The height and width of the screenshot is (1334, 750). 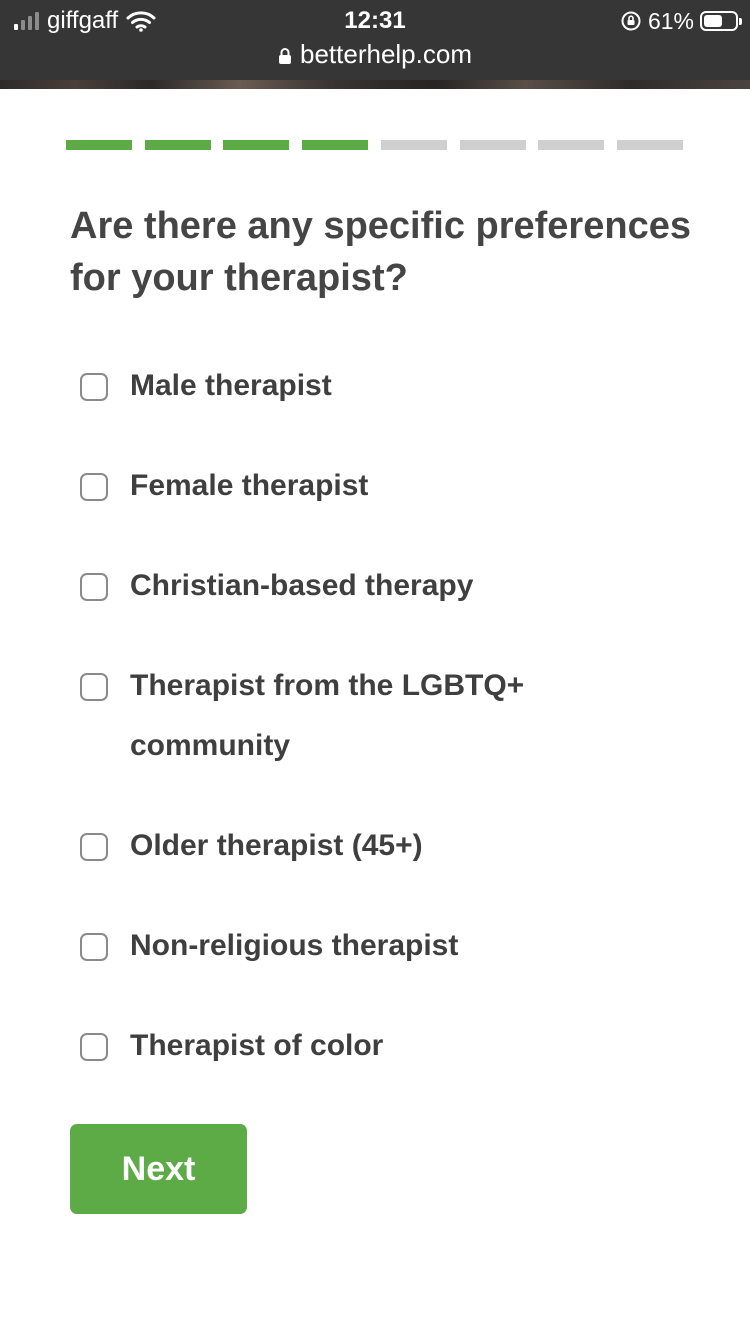 I want to click on preference-option: Male therapist, so click(x=380, y=392).